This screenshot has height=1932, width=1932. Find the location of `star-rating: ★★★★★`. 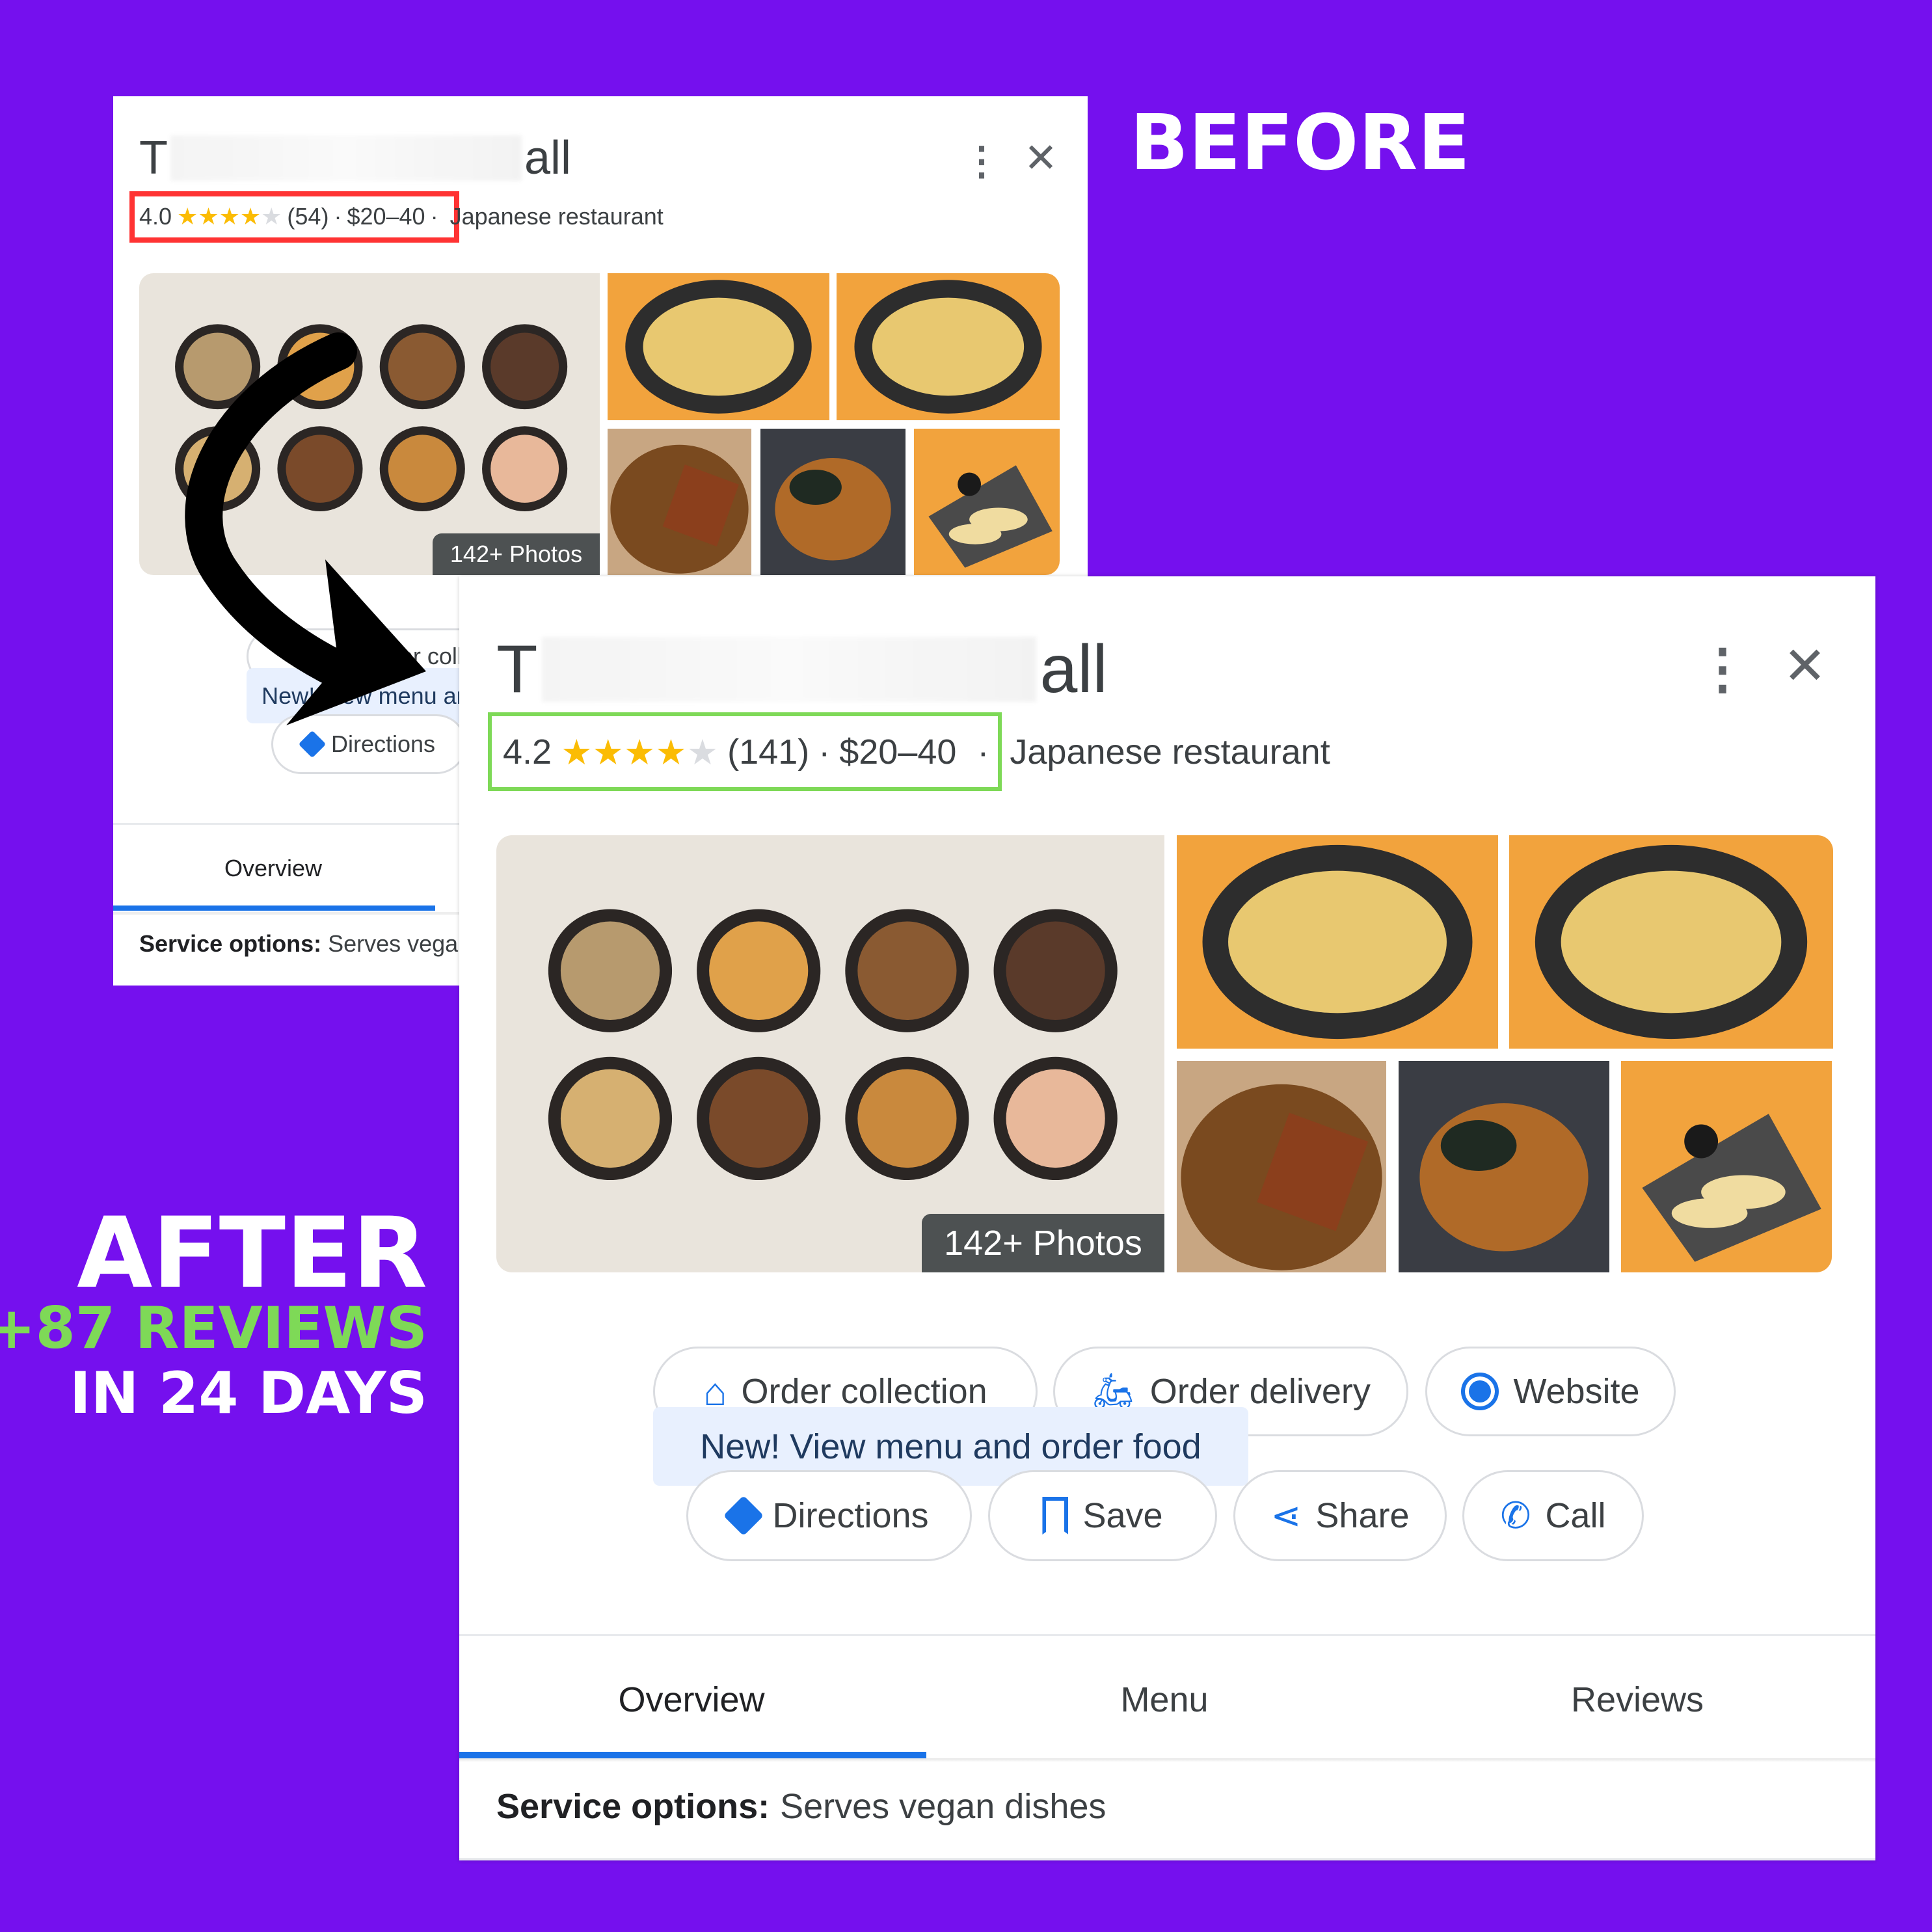

star-rating: ★★★★★ is located at coordinates (639, 752).